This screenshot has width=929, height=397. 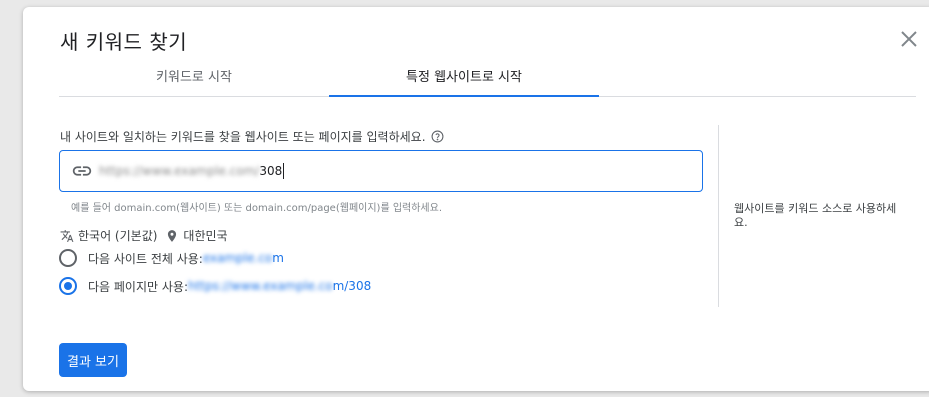 I want to click on tab-website-label: 특정 웹사이트로 시작, so click(x=464, y=77).